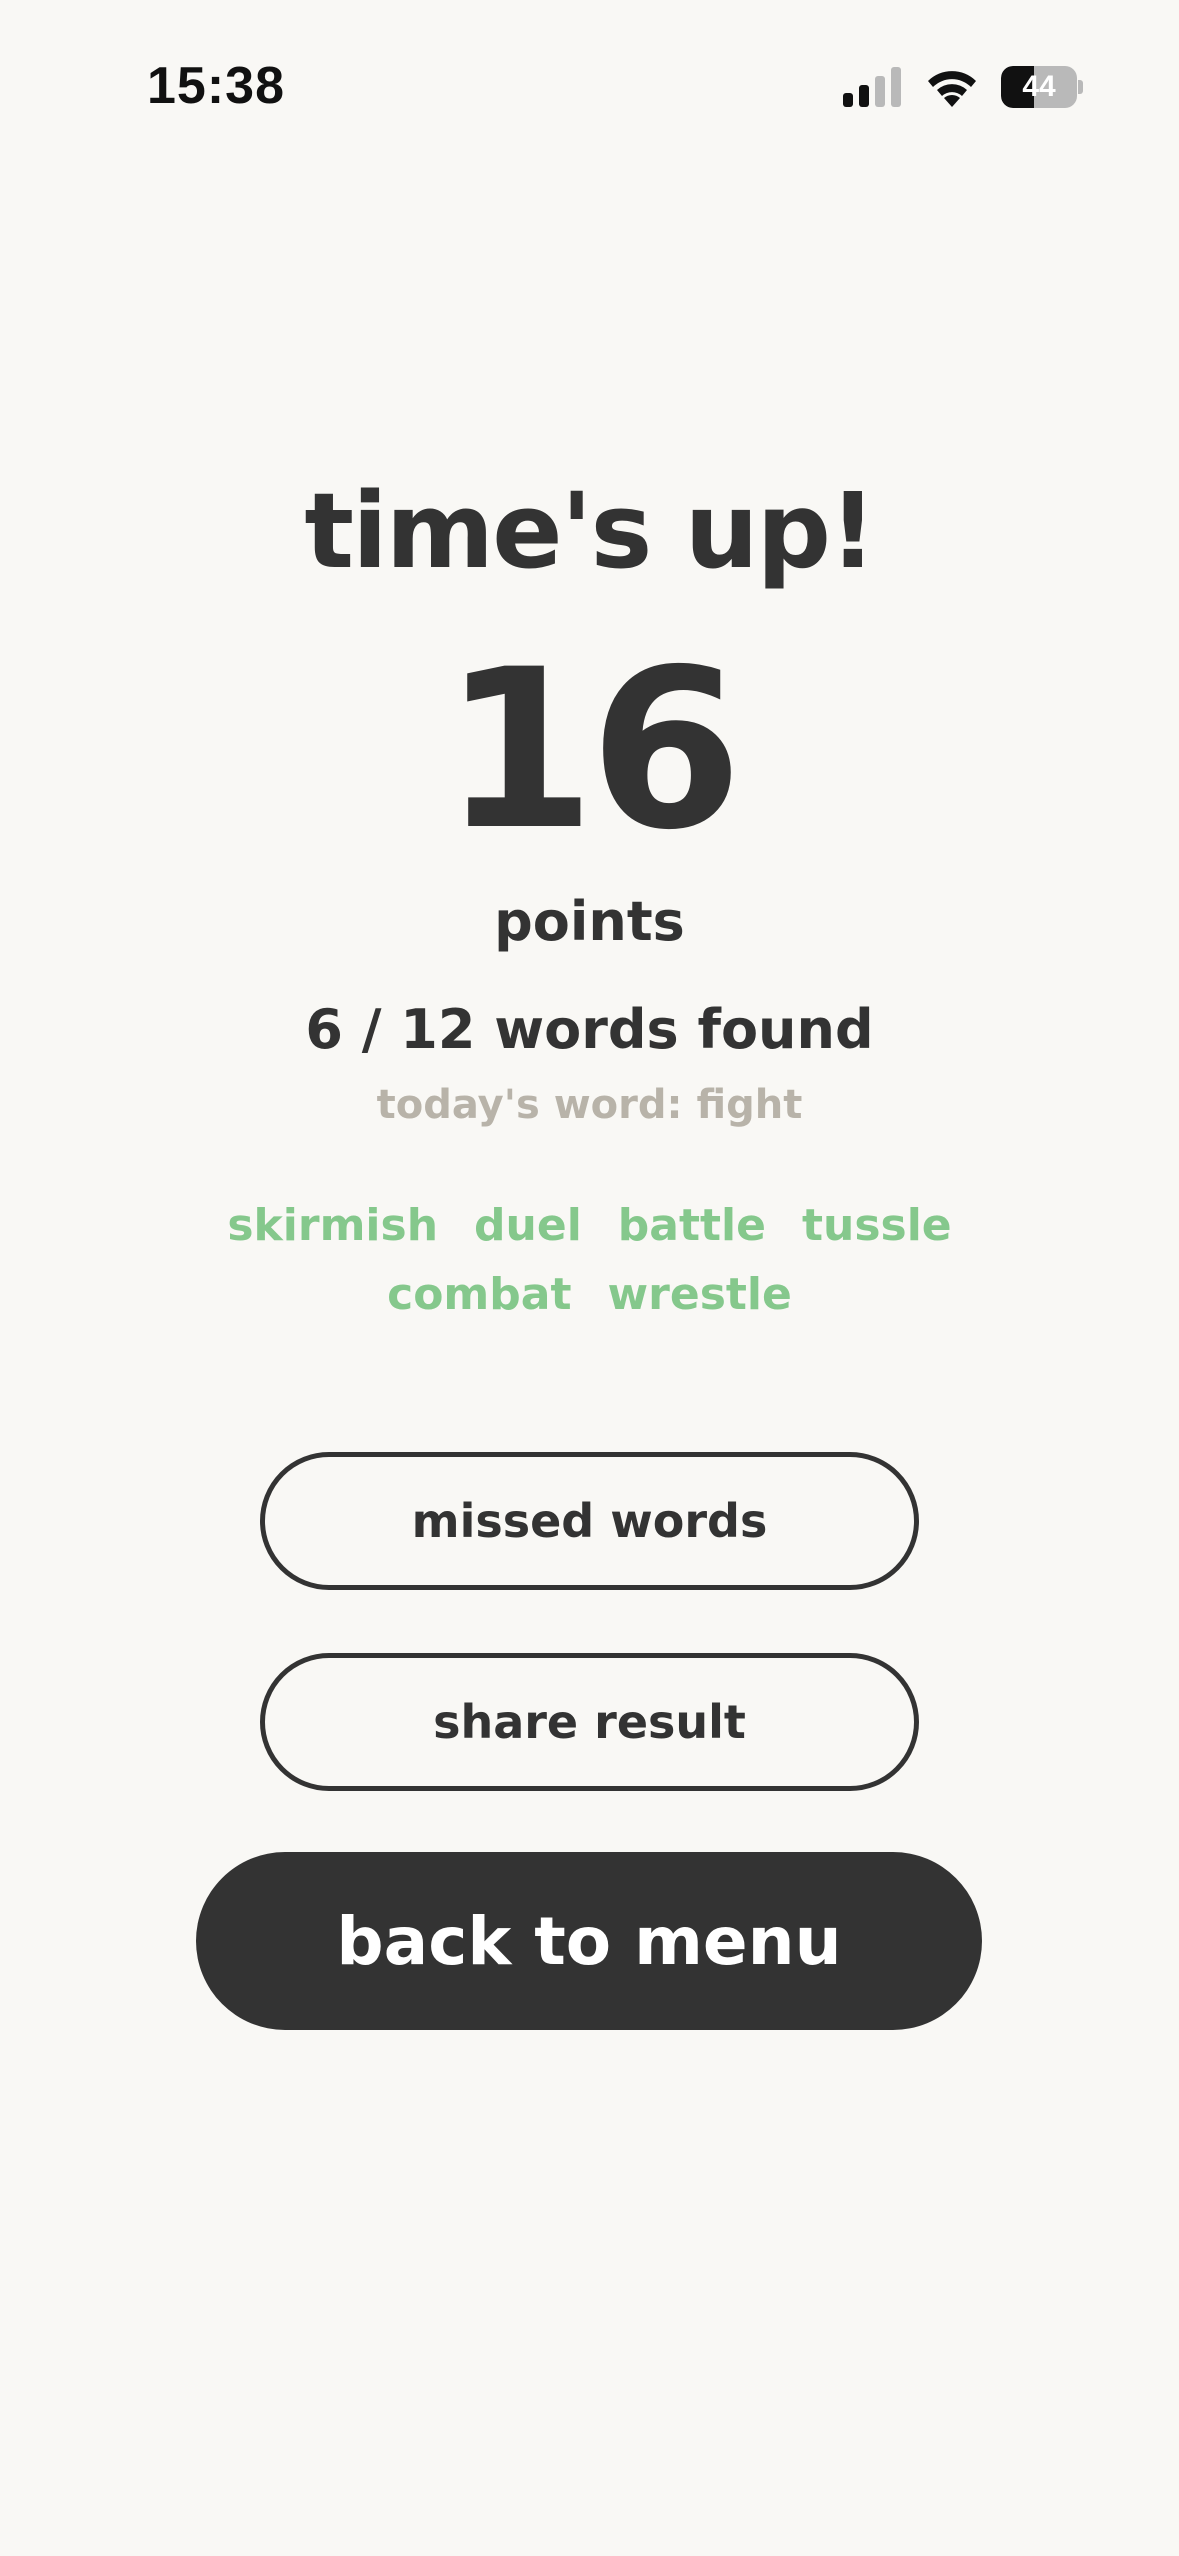 Image resolution: width=1179 pixels, height=2556 pixels. What do you see at coordinates (333, 1225) in the screenshot?
I see `found-word: skirmish` at bounding box center [333, 1225].